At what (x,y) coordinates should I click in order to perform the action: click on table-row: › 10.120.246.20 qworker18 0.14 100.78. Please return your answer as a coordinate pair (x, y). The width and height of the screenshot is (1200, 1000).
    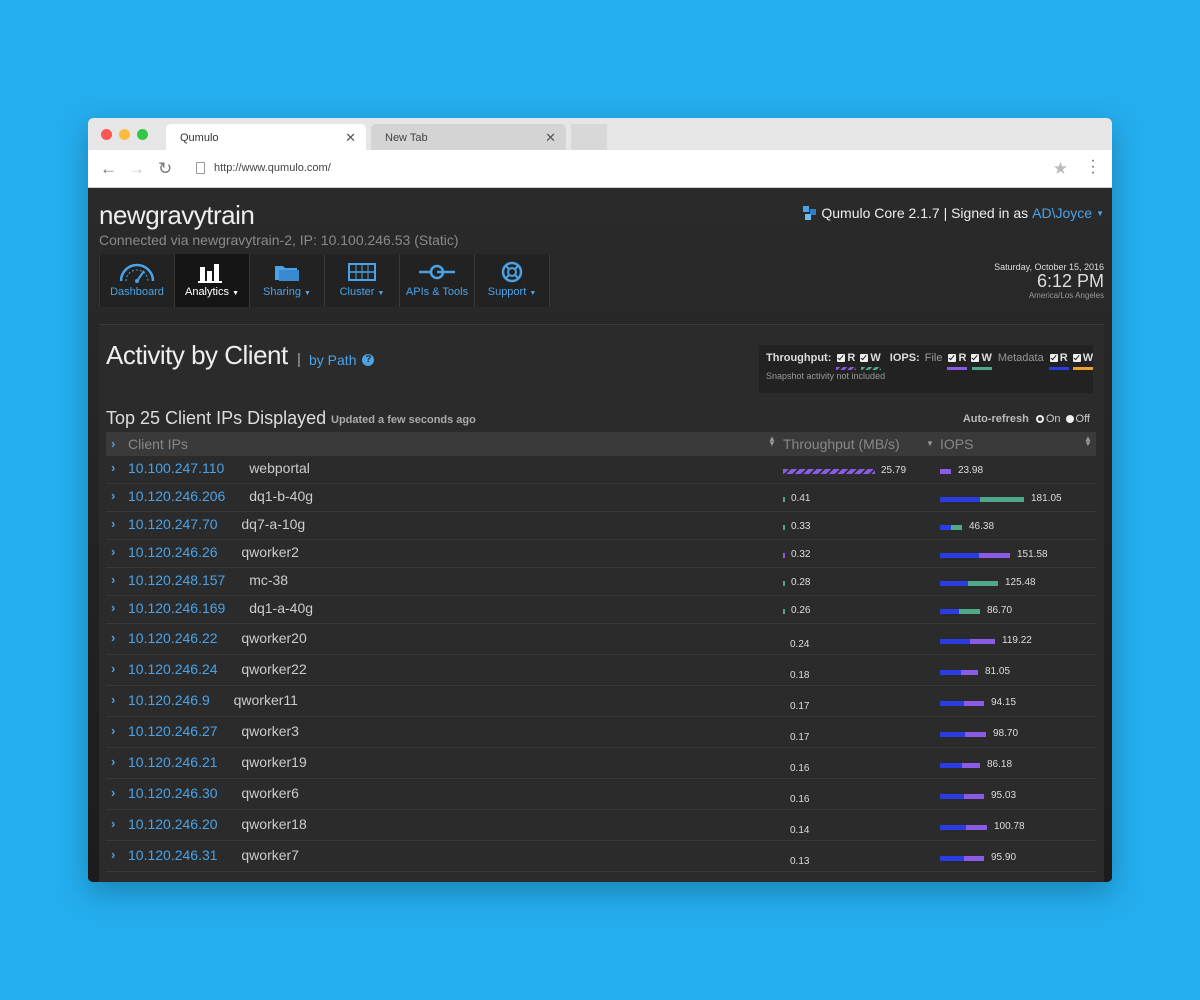
    Looking at the image, I should click on (601, 825).